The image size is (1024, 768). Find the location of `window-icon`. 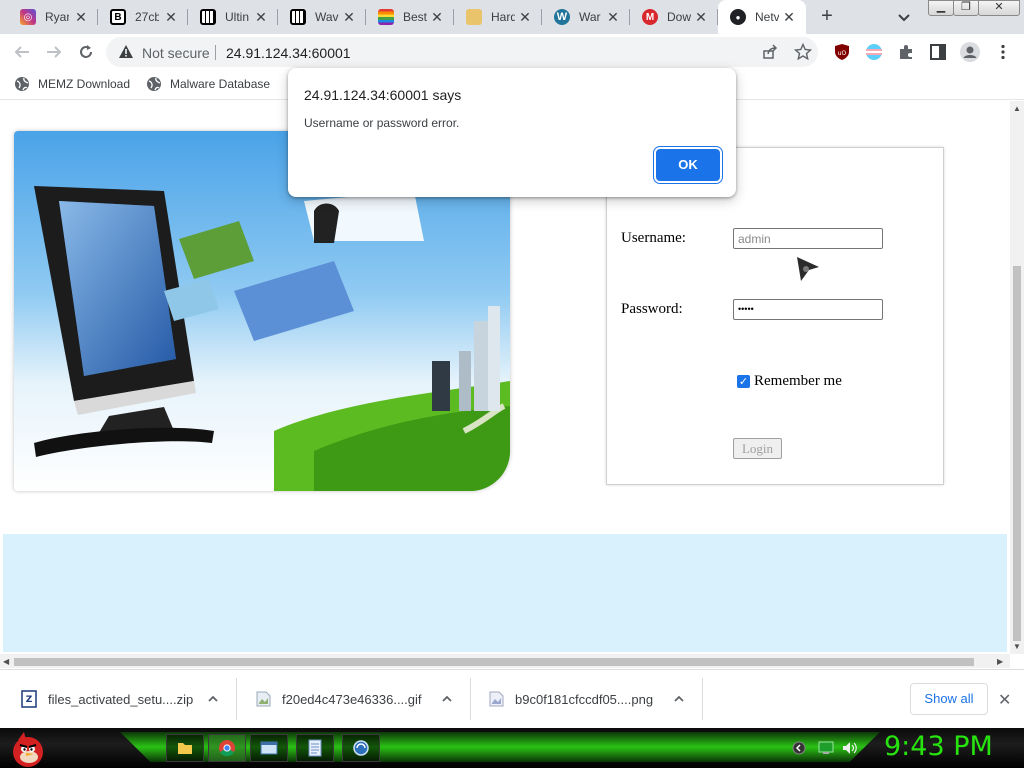

window-icon is located at coordinates (269, 748).